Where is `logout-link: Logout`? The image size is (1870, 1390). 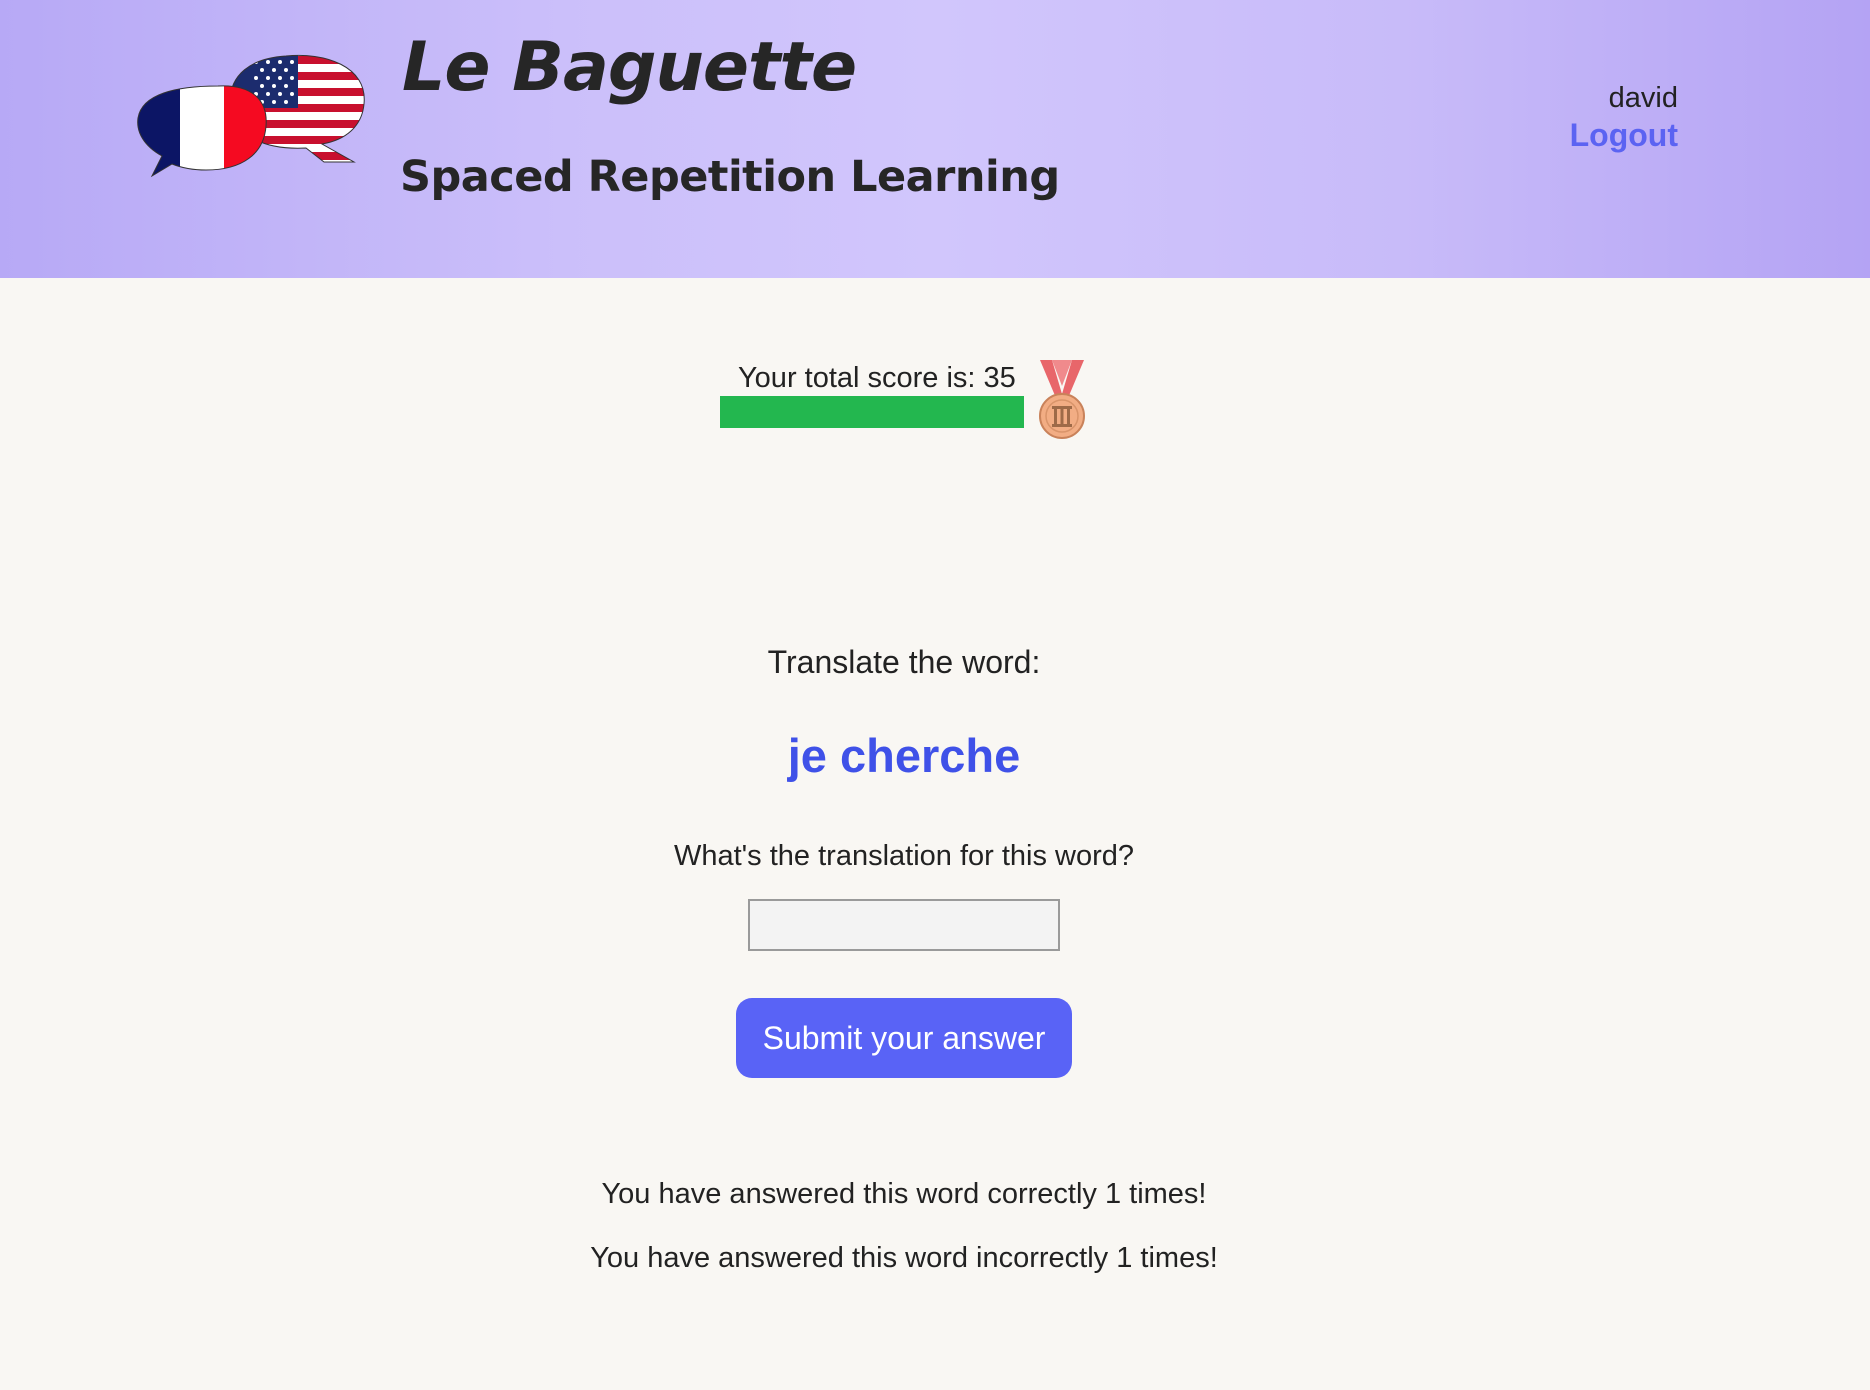
logout-link: Logout is located at coordinates (1624, 135).